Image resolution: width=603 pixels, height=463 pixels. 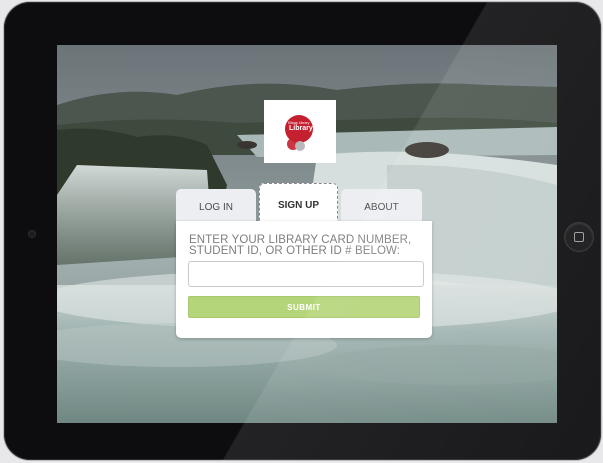 What do you see at coordinates (295, 251) in the screenshot?
I see `id-prompt-line-2: STUDENT ID, OR OTHER ID # BELOW:` at bounding box center [295, 251].